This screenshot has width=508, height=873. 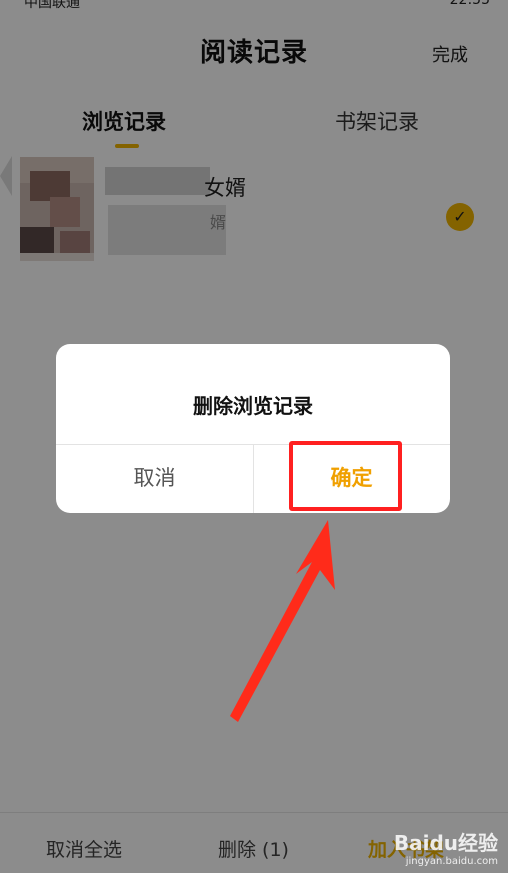 I want to click on watermark-sub: jingyan.baidu.com, so click(x=451, y=861).